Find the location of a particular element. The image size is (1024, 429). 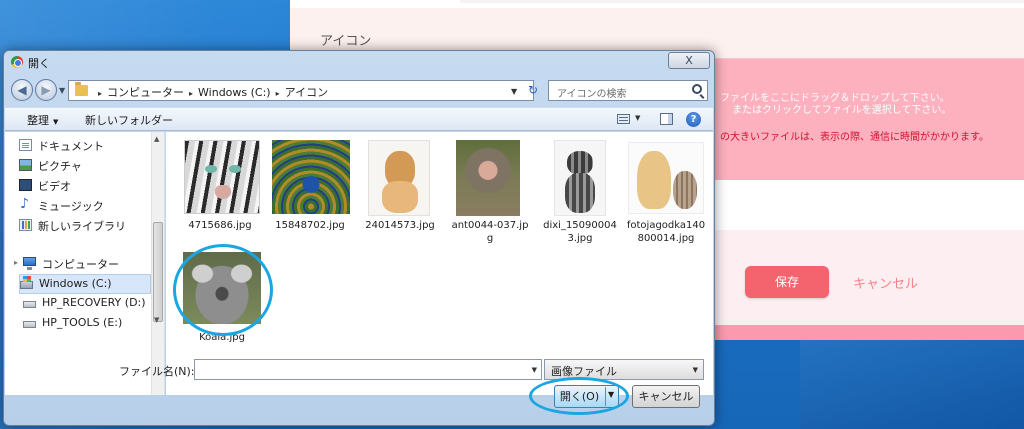

nav-item-label: ピクチャ is located at coordinates (60, 166).